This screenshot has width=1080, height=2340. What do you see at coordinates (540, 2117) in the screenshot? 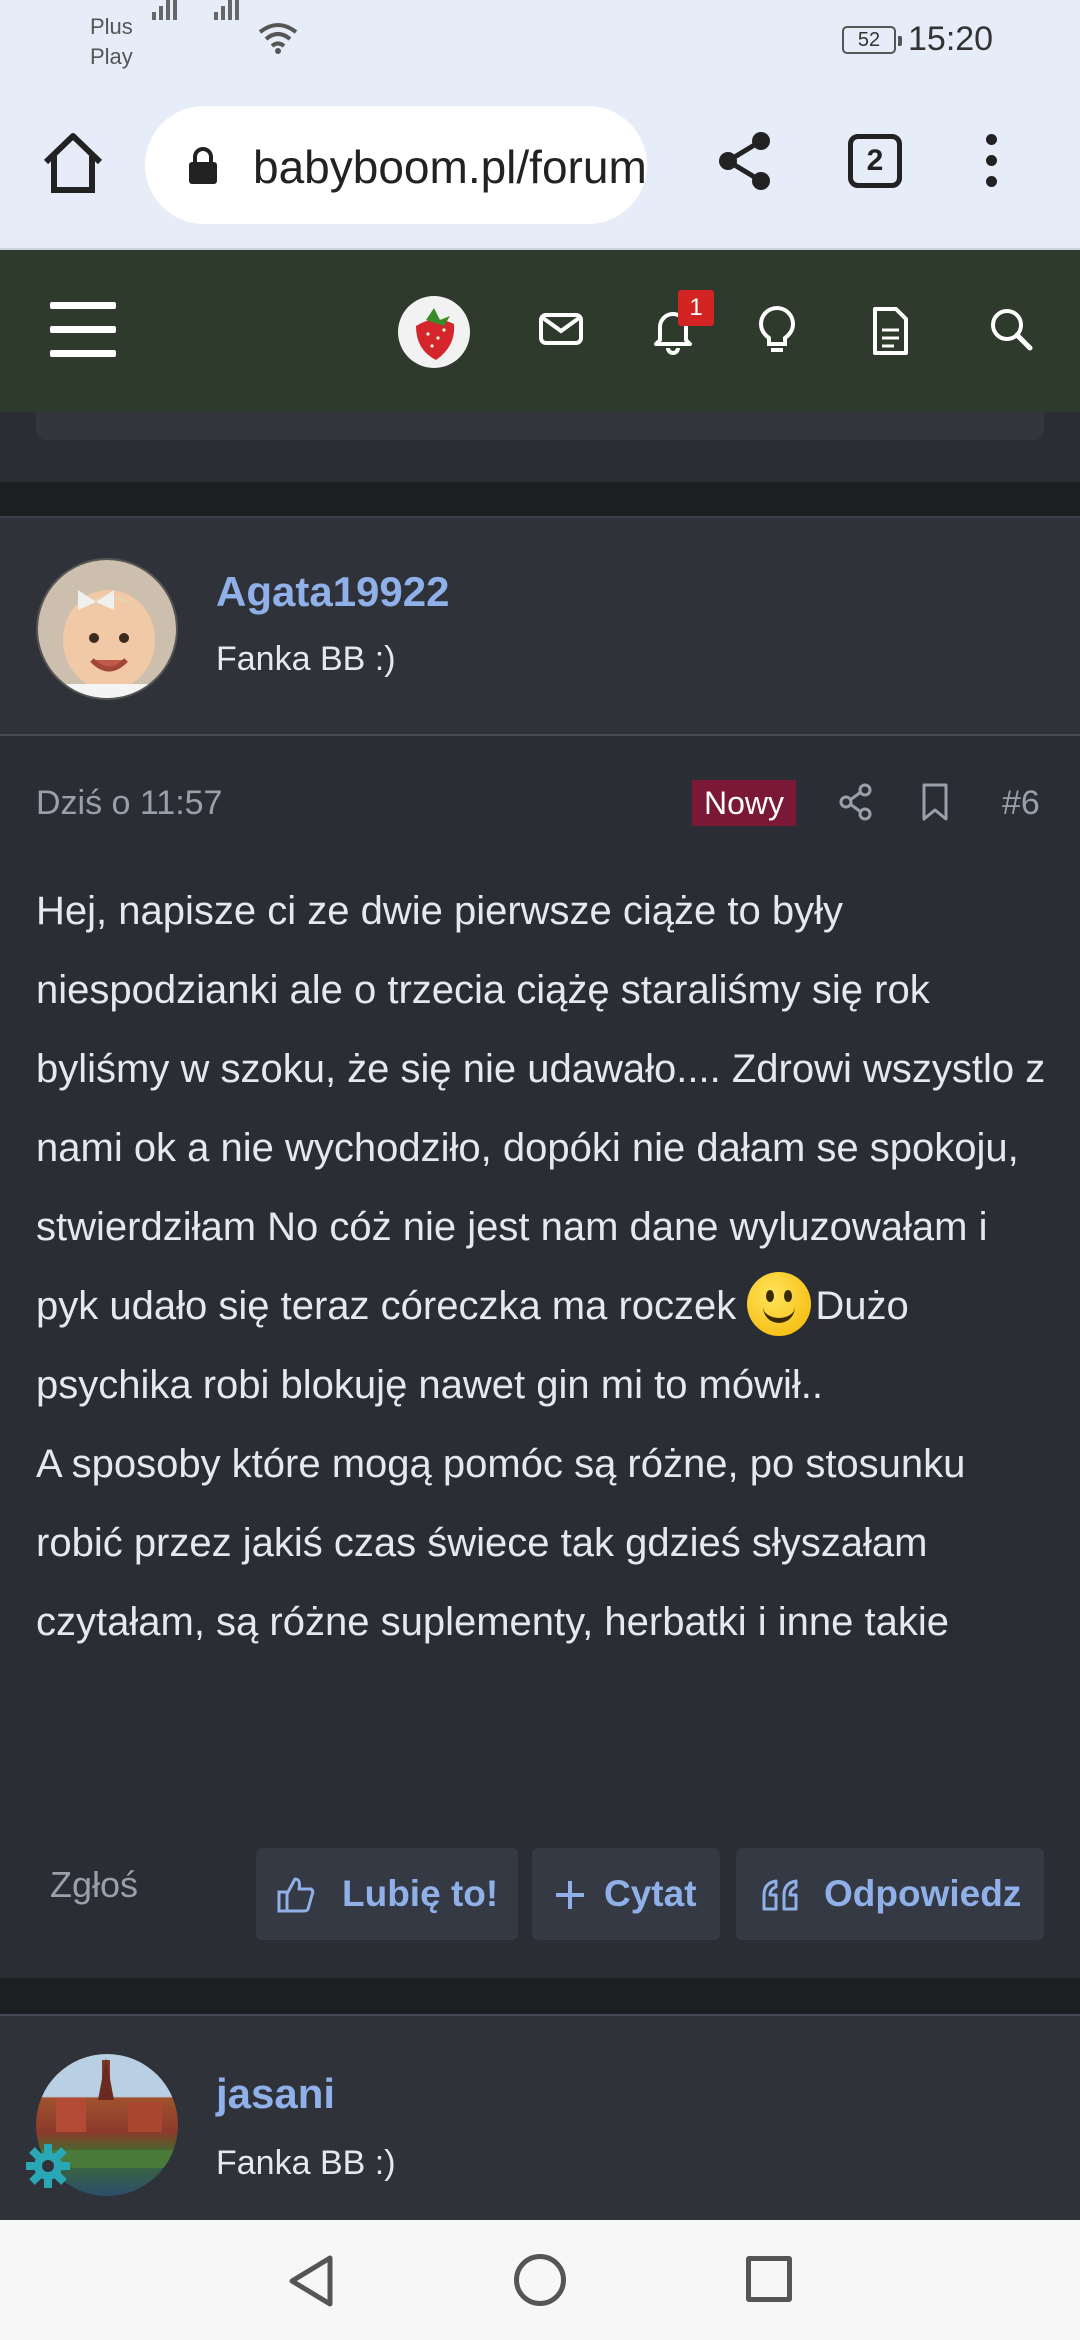
I see `forum-post-next: jasani Fanka BB :)` at bounding box center [540, 2117].